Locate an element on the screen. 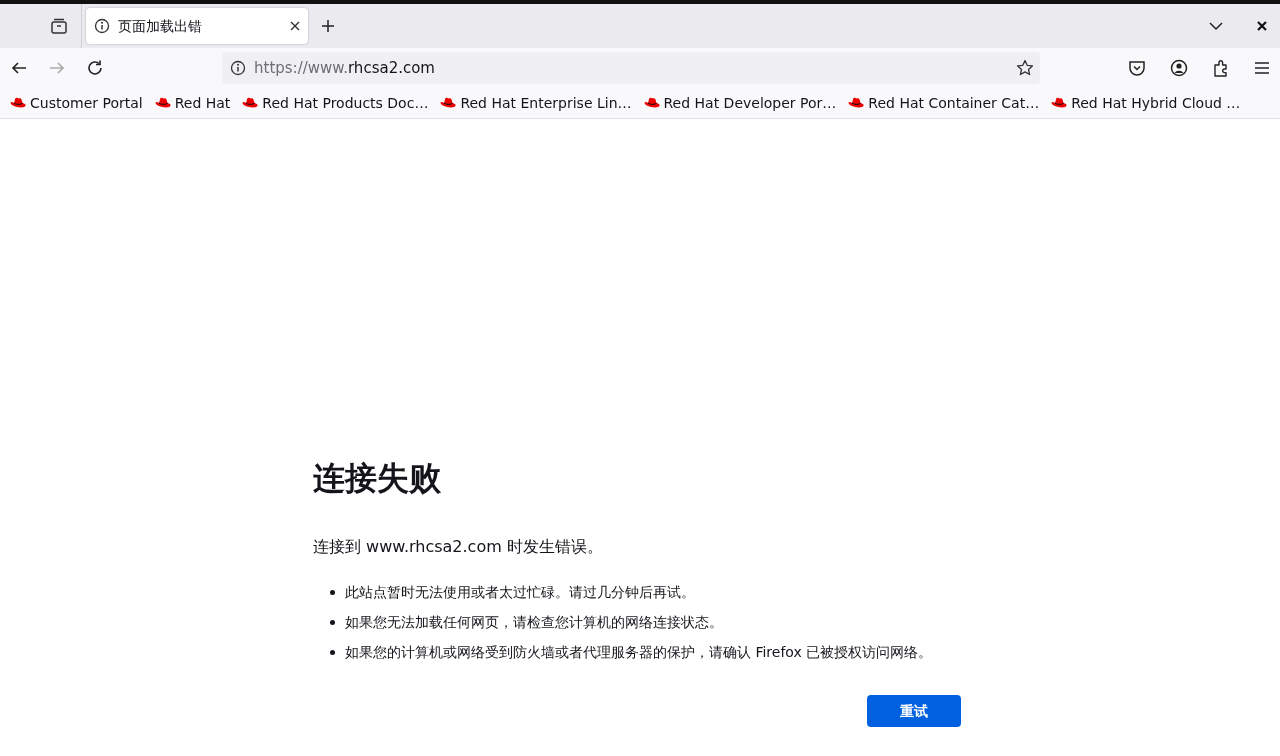 Image resolution: width=1280 pixels, height=756 pixels. browser-tab: 页面加载出错 is located at coordinates (197, 26).